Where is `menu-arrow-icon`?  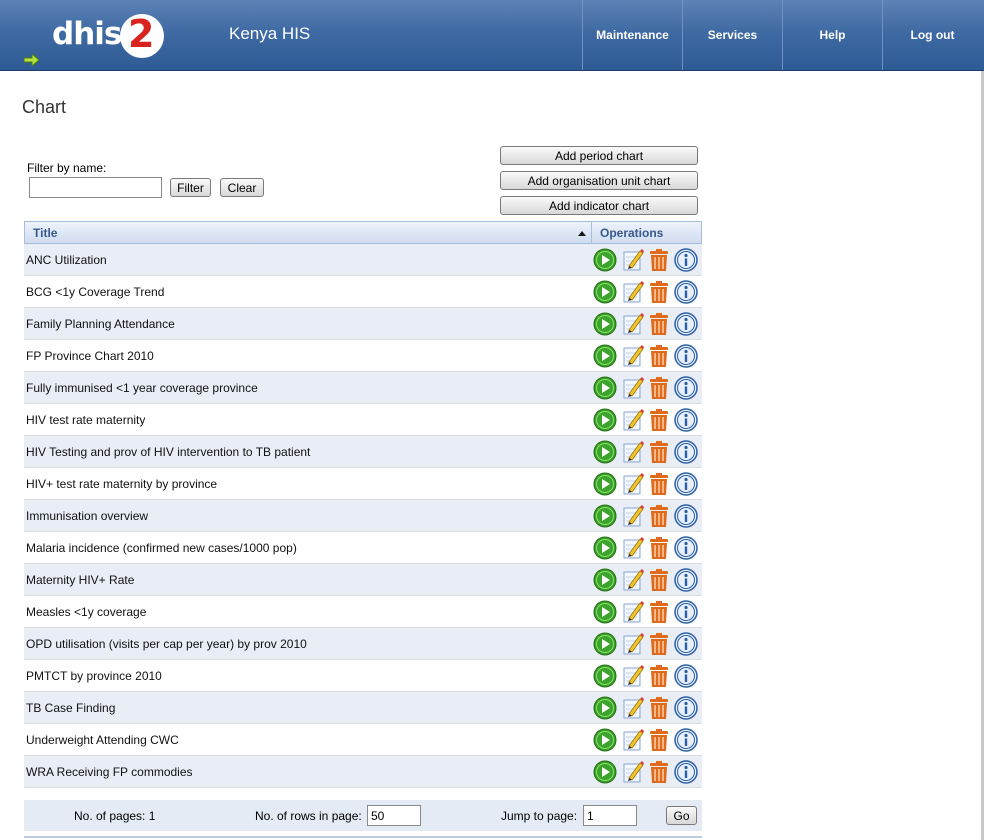 menu-arrow-icon is located at coordinates (32, 60).